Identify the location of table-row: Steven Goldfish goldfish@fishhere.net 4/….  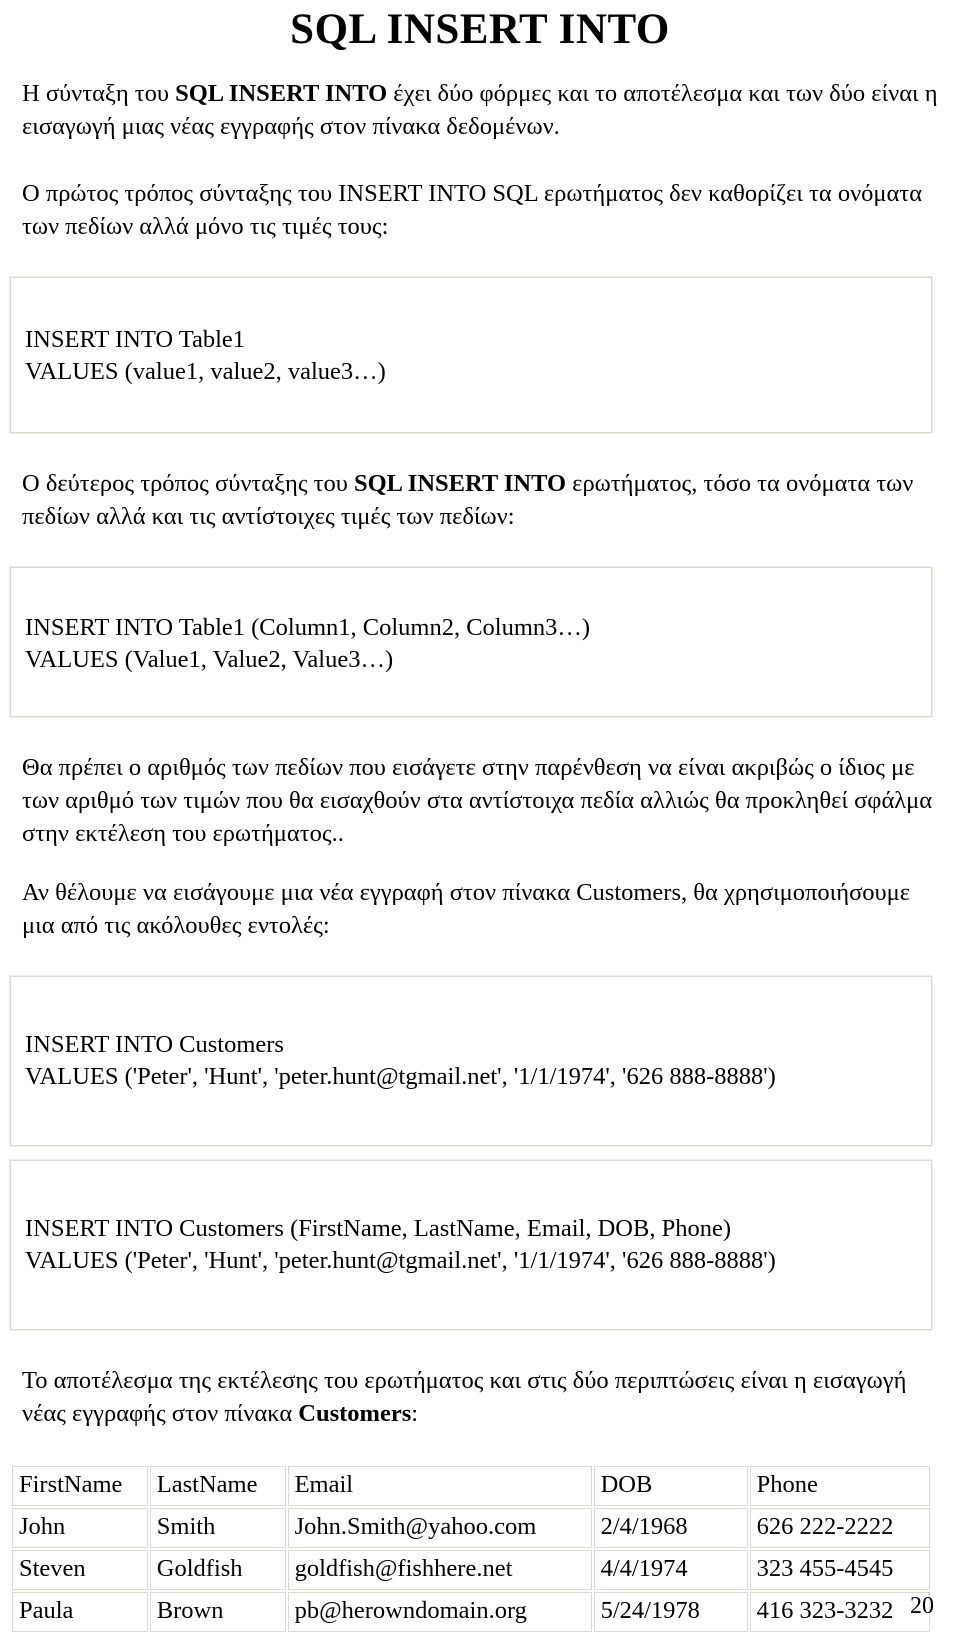
(471, 1570).